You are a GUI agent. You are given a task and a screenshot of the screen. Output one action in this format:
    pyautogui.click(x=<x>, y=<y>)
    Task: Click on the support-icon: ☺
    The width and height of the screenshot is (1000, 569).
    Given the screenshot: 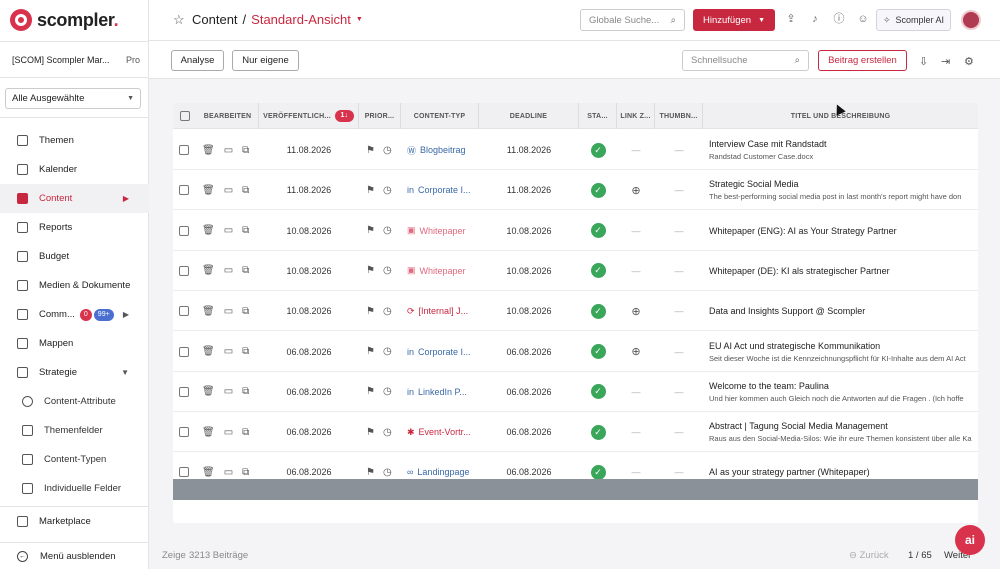 What is the action you would take?
    pyautogui.click(x=863, y=19)
    